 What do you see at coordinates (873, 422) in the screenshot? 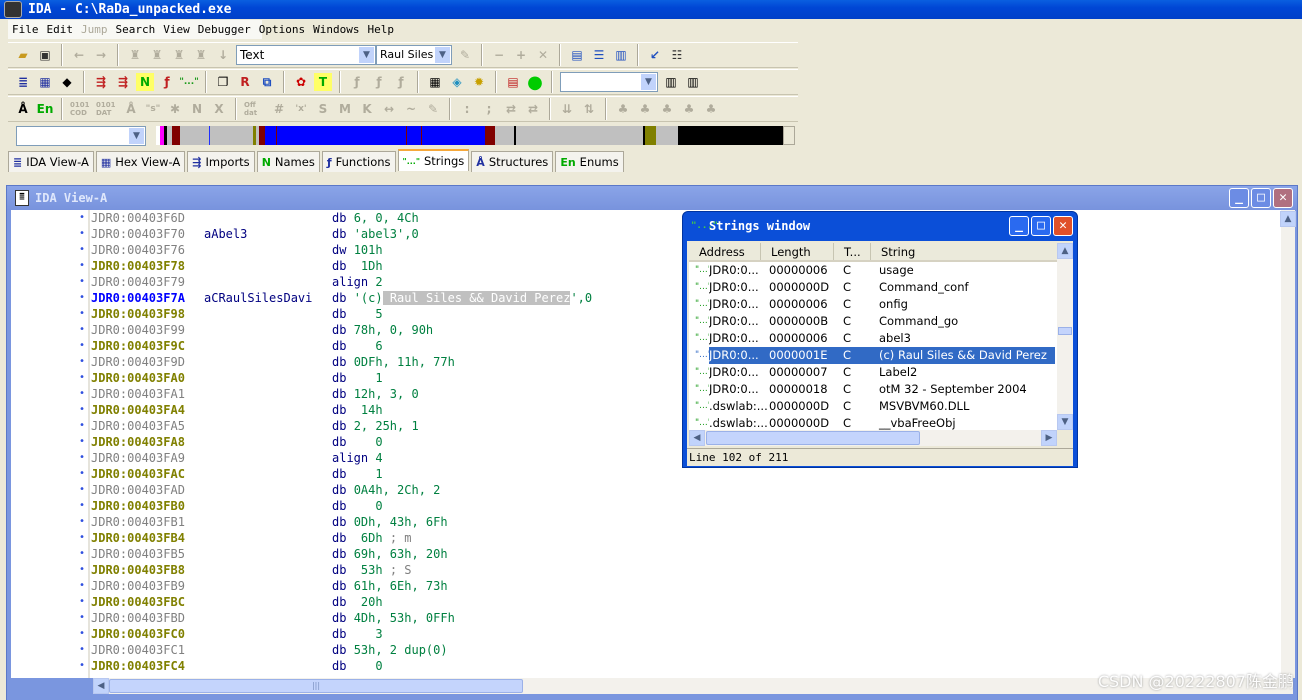
I see `string-row: "...".dswlab:...0000000D C __vbaFreeObj` at bounding box center [873, 422].